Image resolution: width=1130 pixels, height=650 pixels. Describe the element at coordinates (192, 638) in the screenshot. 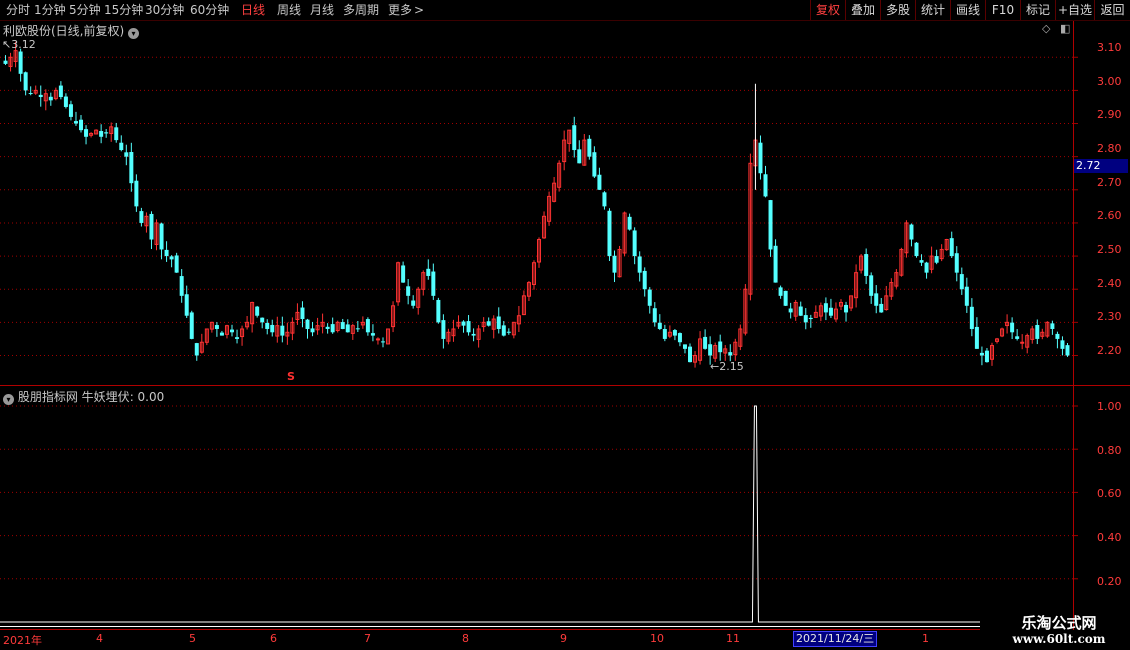

I see `x-label-may: 5` at that location.